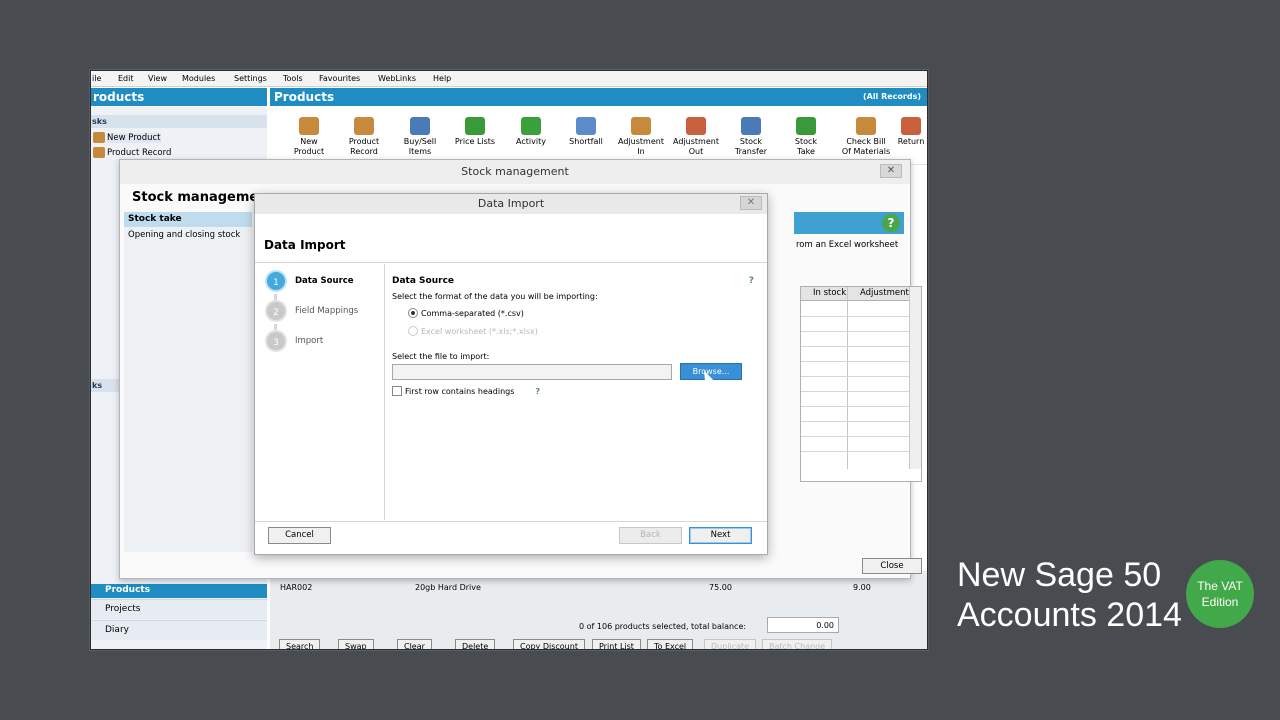  I want to click on menu-help: Help, so click(442, 78).